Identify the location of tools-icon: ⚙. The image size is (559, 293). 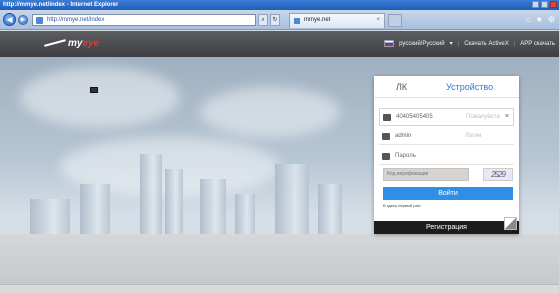
(551, 20).